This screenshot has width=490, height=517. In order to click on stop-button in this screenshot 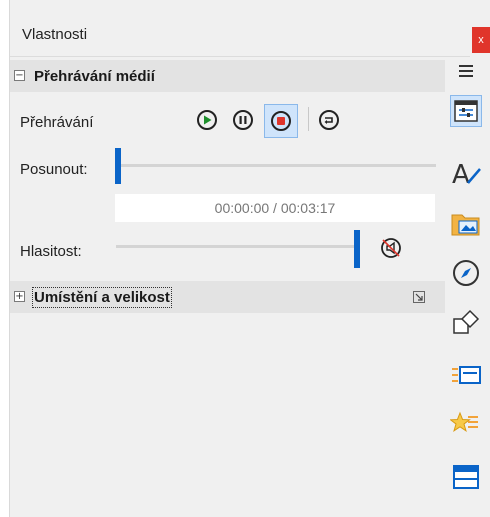, I will do `click(281, 121)`.